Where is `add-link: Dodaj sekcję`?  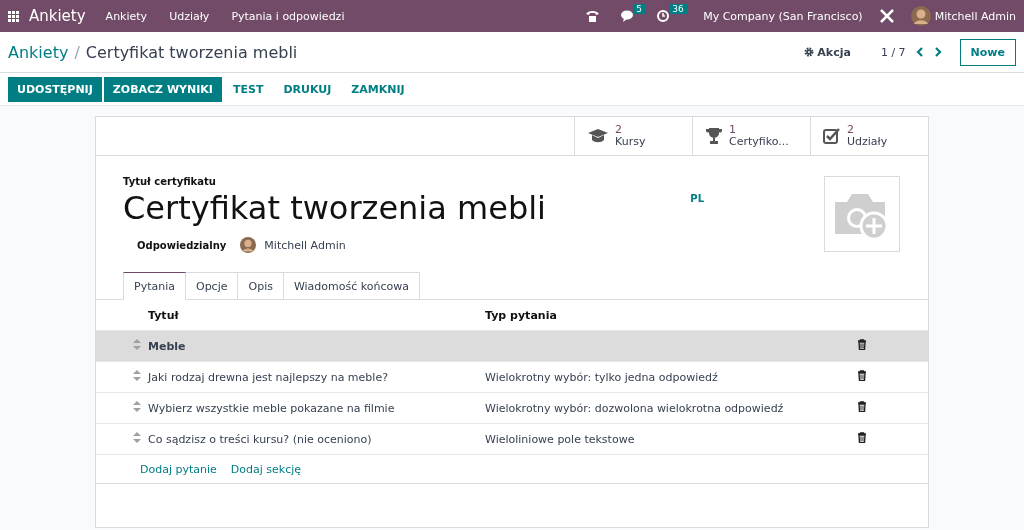
add-link: Dodaj sekcję is located at coordinates (266, 469).